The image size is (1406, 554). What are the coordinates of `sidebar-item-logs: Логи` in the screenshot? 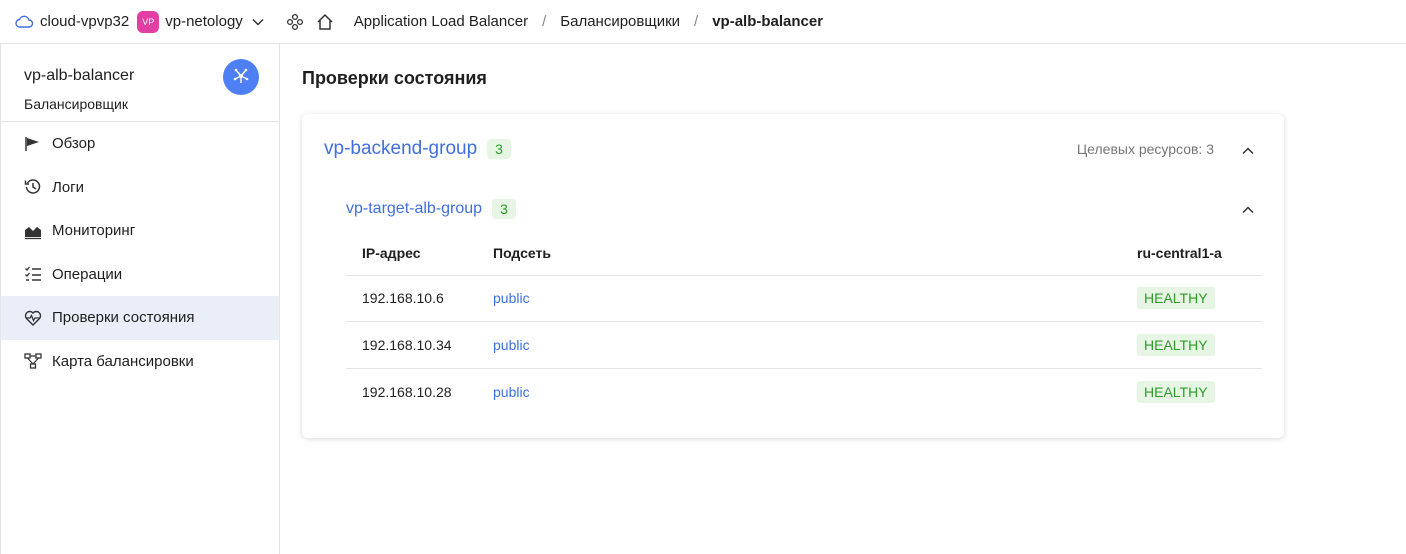 It's located at (140, 188).